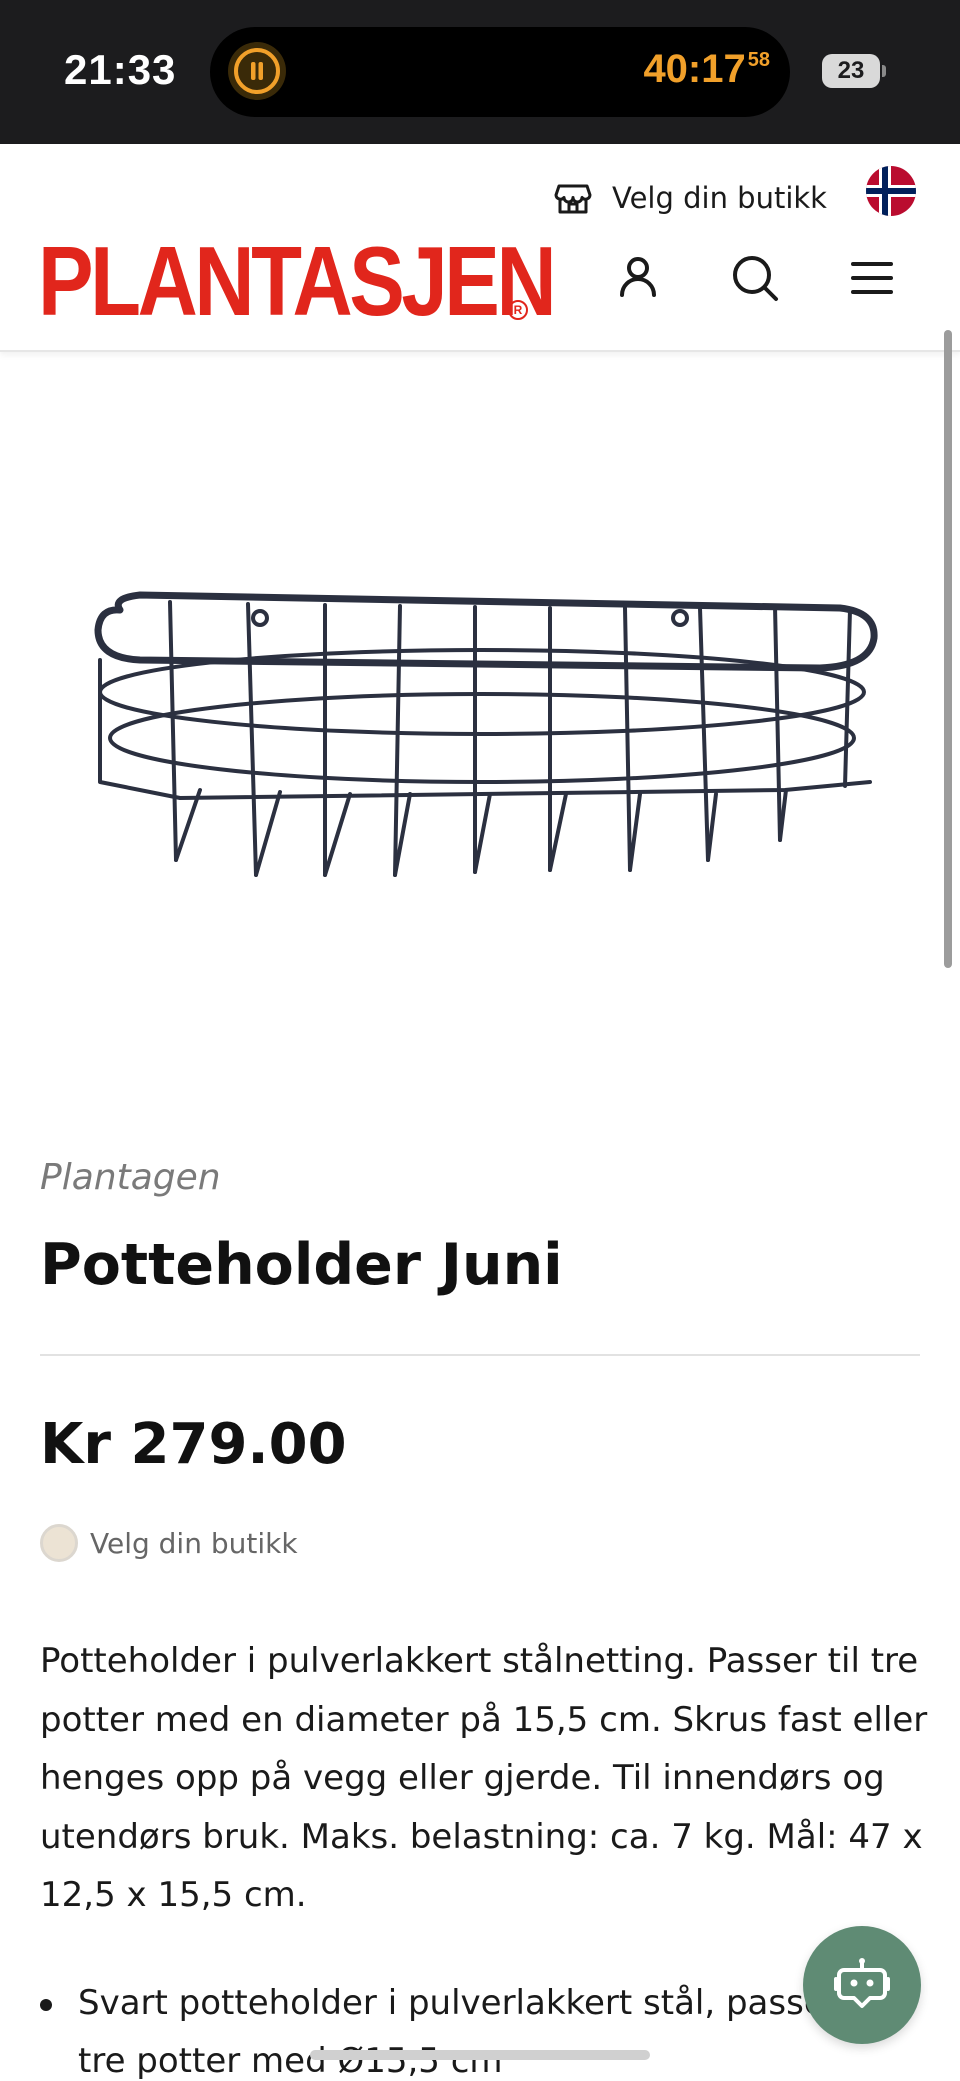 Image resolution: width=960 pixels, height=2081 pixels. What do you see at coordinates (480, 2055) in the screenshot?
I see `home-indicator` at bounding box center [480, 2055].